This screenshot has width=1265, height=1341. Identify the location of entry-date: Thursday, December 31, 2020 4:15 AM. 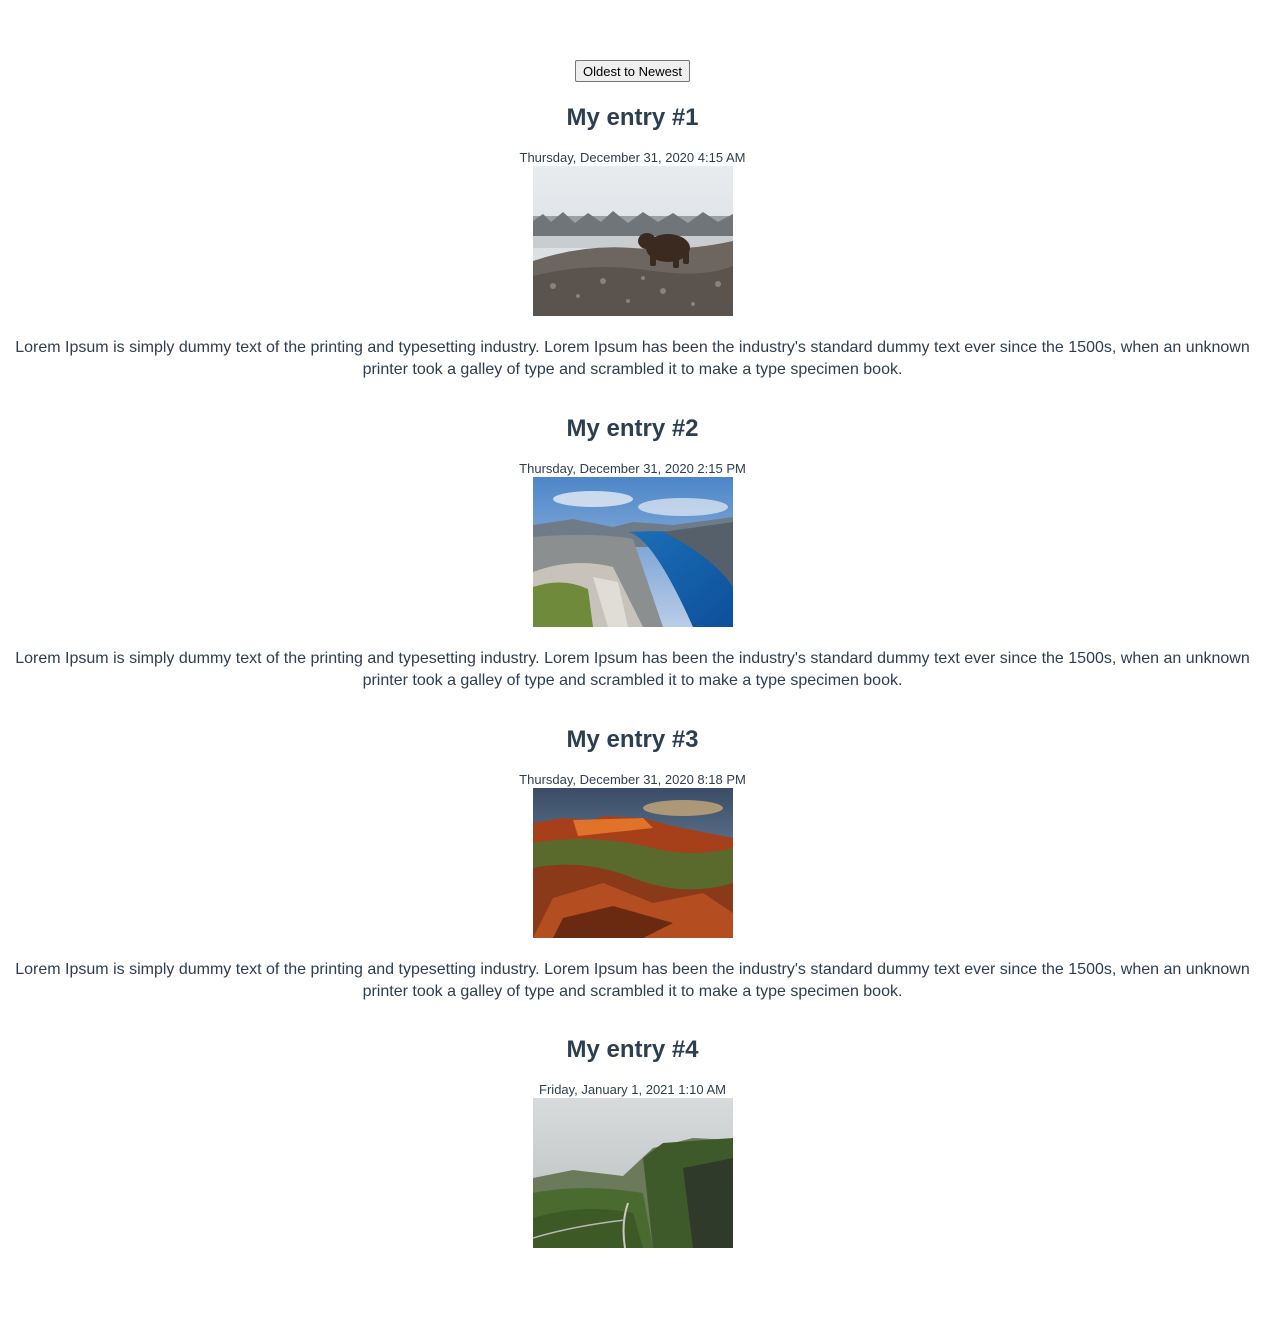
(632, 157).